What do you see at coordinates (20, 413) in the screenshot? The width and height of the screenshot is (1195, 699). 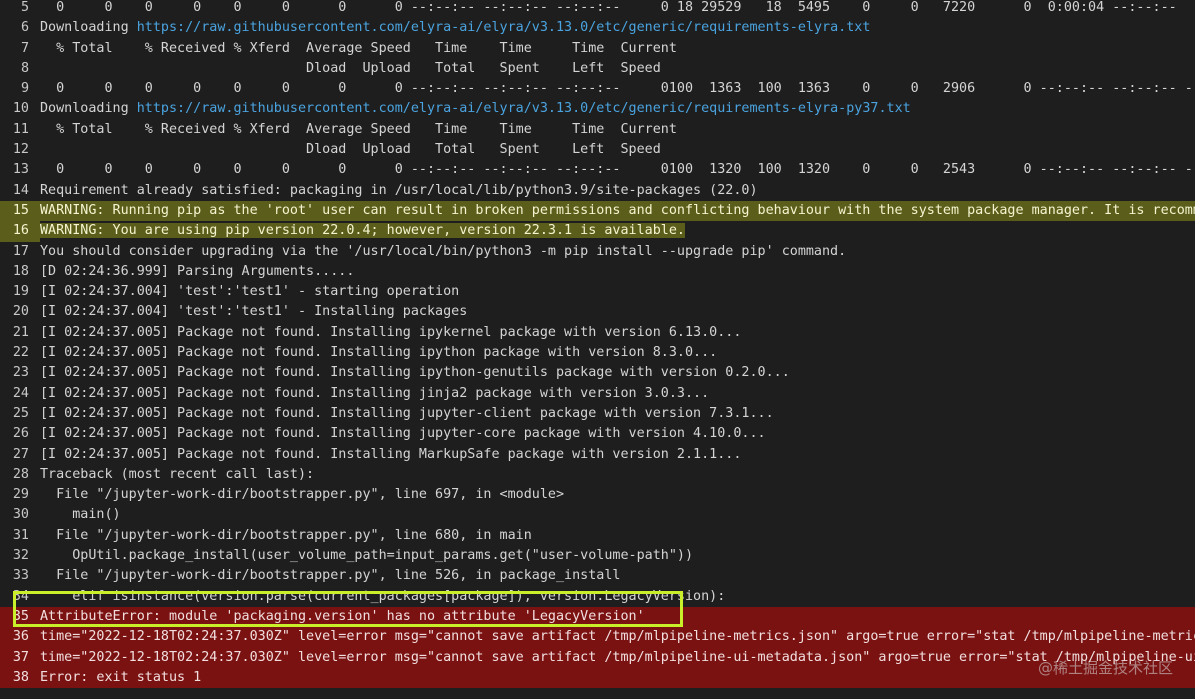 I see `line-number: 25` at bounding box center [20, 413].